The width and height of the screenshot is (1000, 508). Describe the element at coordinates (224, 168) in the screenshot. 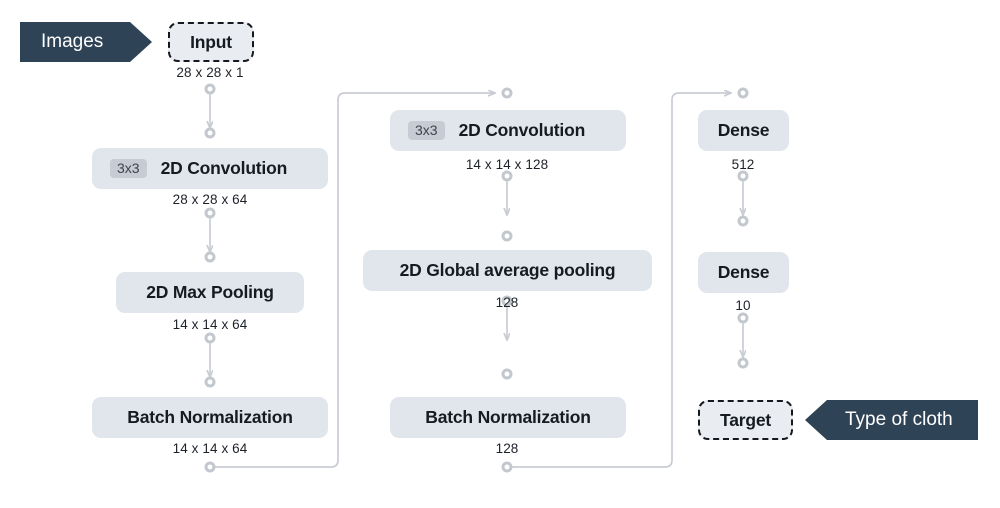

I see `layer-conv-1-label: 2D Convolution` at that location.